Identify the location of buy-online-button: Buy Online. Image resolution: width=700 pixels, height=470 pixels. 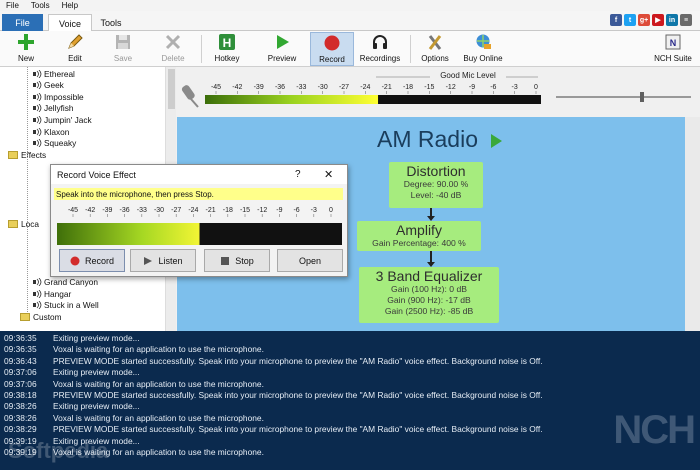
(483, 49).